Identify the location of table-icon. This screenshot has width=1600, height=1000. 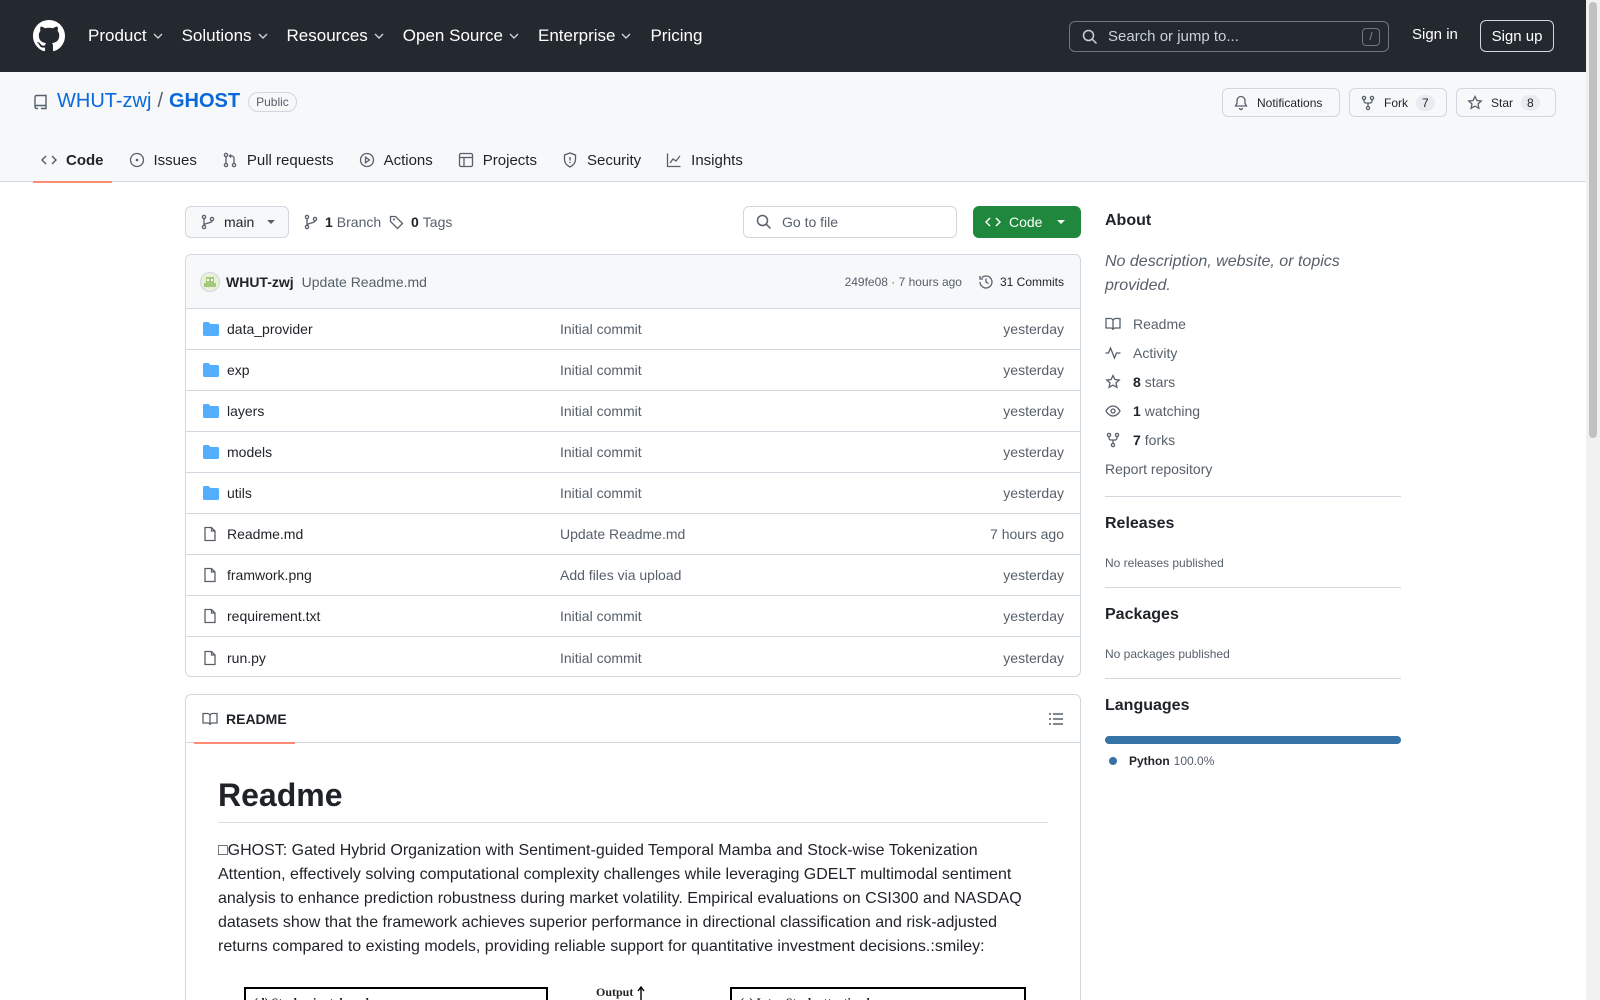
(465, 160).